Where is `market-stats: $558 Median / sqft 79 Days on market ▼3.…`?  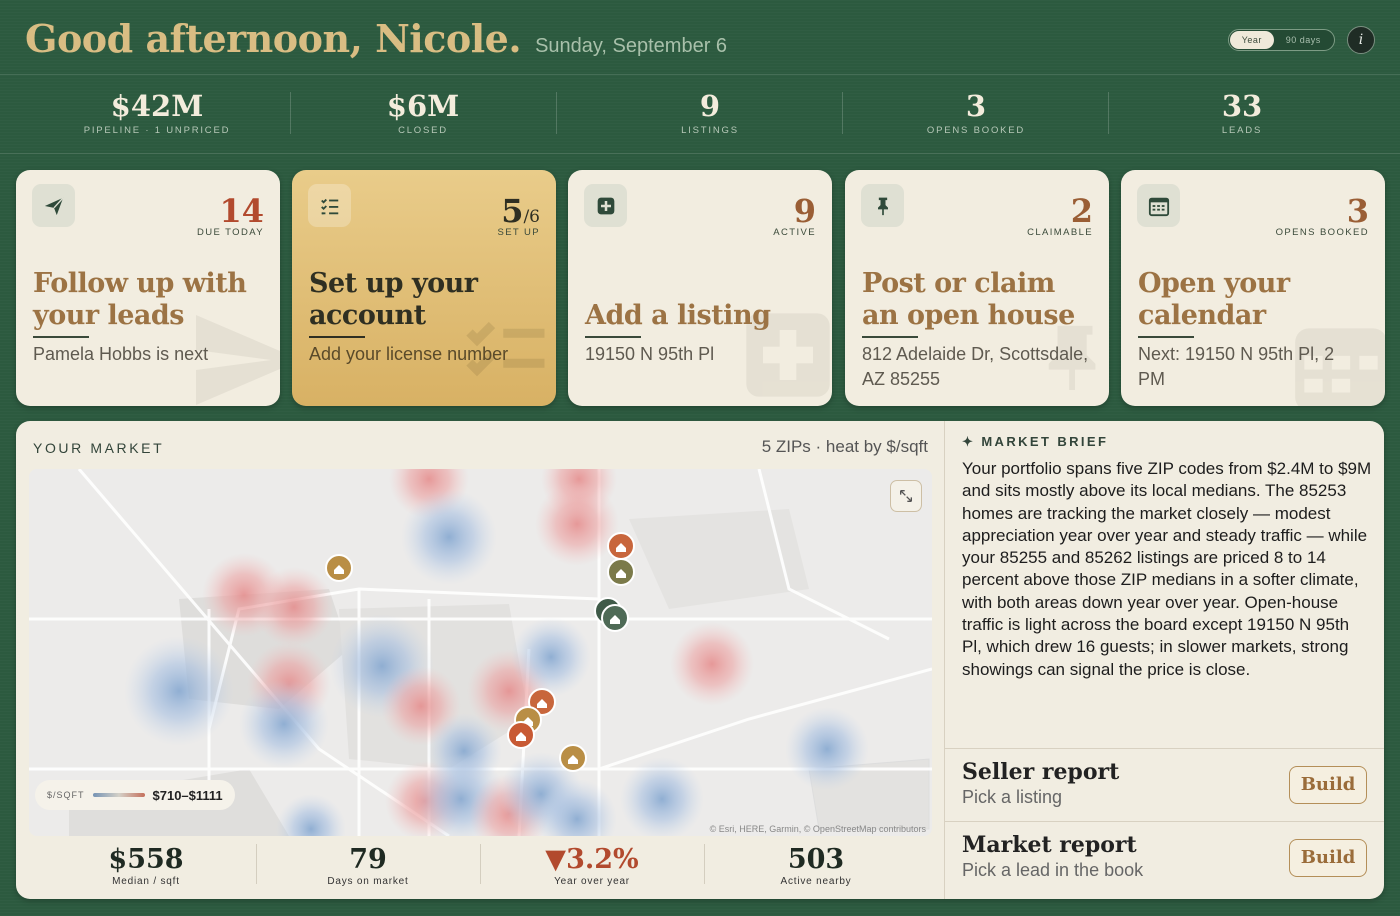
market-stats: $558 Median / sqft 79 Days on market ▼3.… is located at coordinates (480, 867).